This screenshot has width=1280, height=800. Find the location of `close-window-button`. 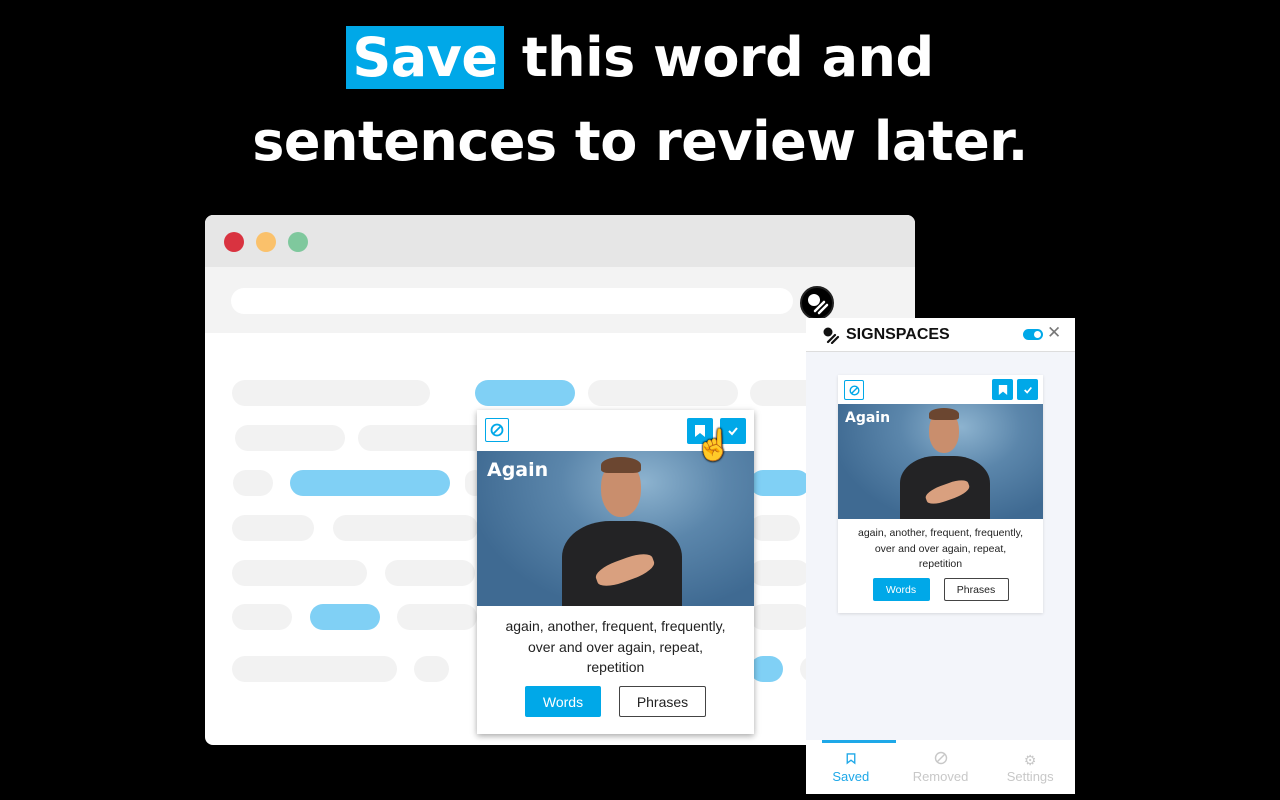

close-window-button is located at coordinates (234, 242).